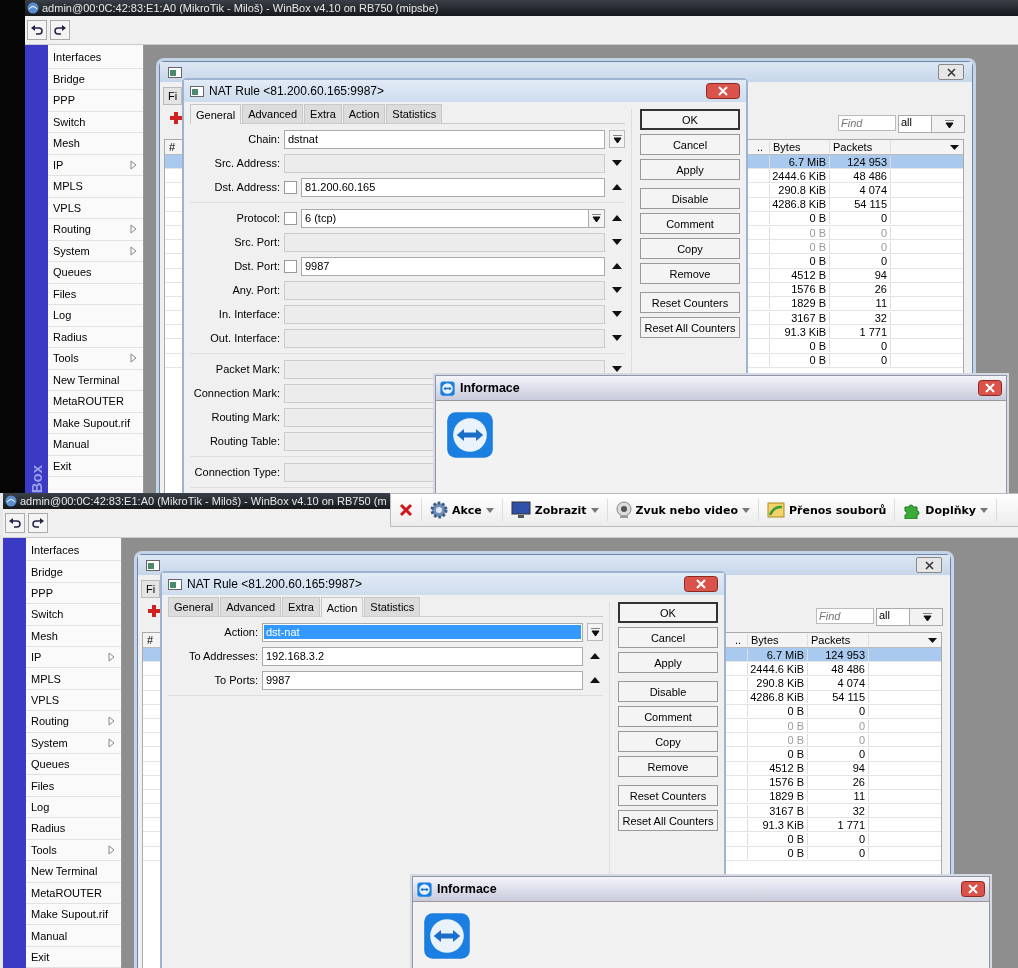 The image size is (1018, 968). I want to click on field-label: Dst. Address:, so click(246, 187).